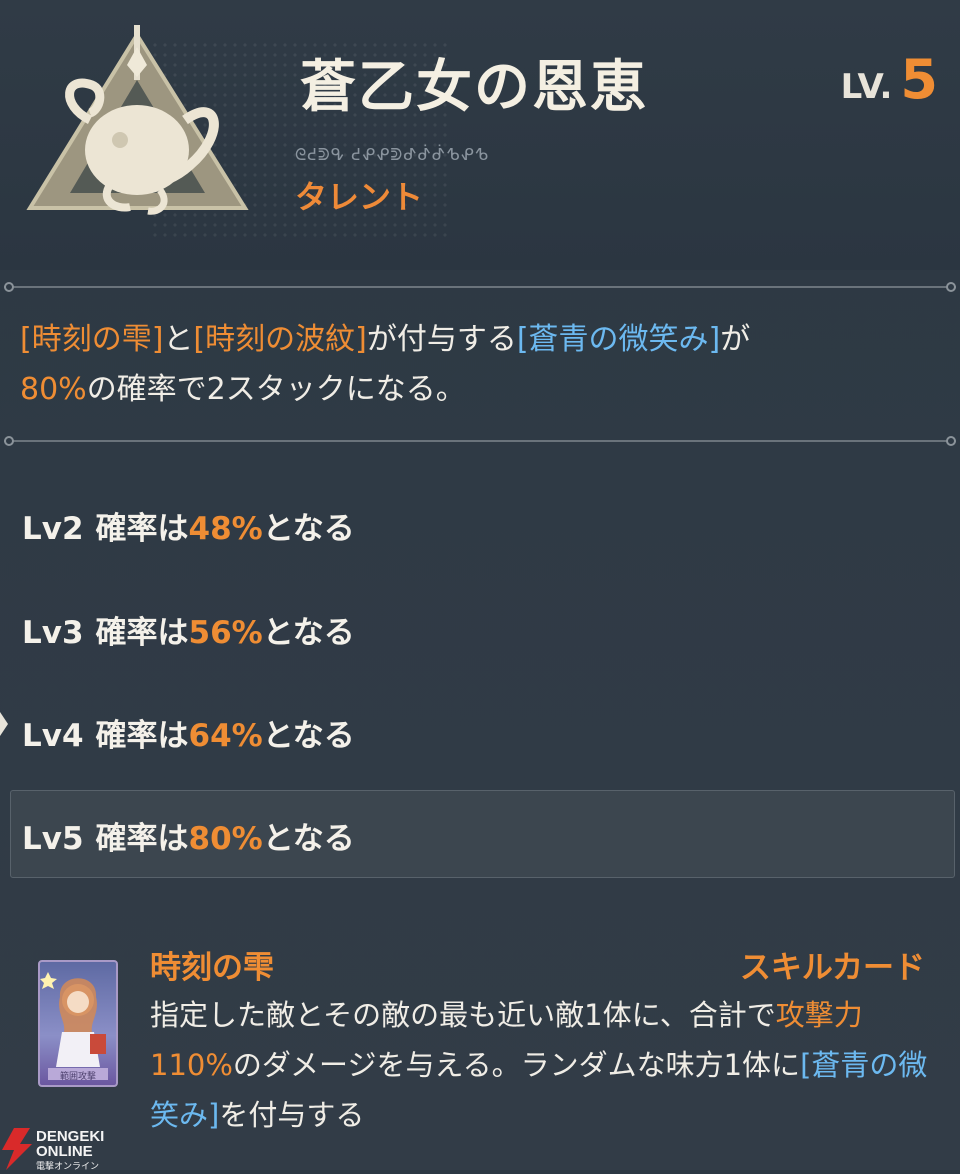  I want to click on level-value: 56%, so click(225, 633).